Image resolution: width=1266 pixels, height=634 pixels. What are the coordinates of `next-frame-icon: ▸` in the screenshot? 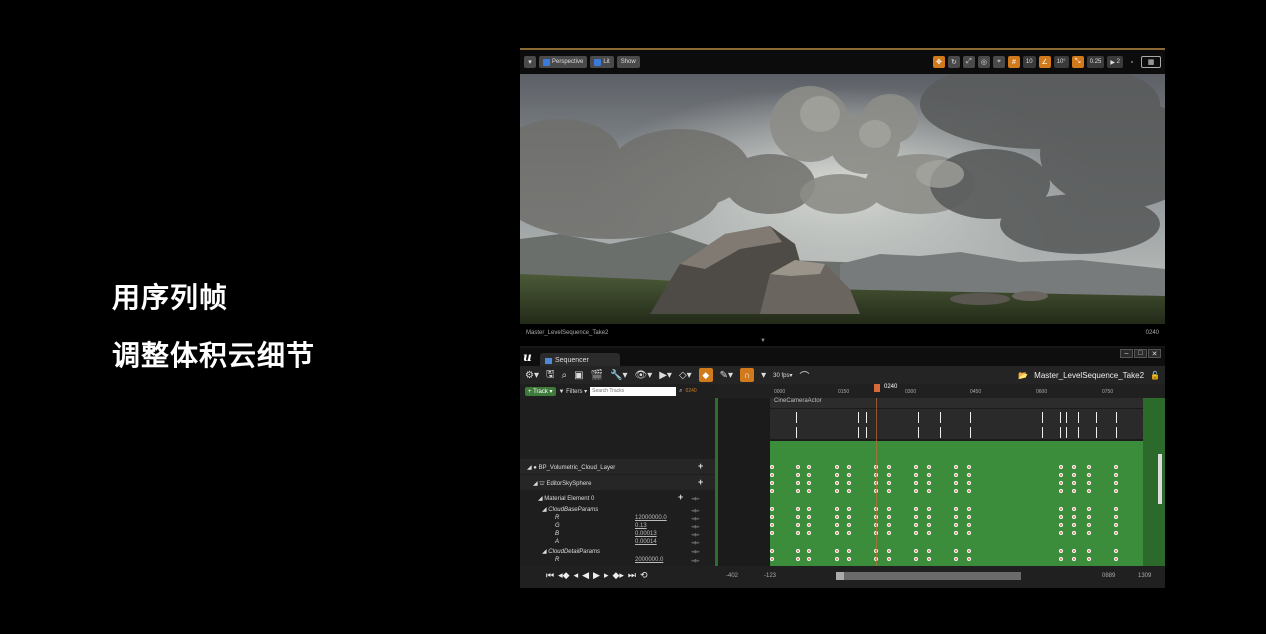 It's located at (606, 575).